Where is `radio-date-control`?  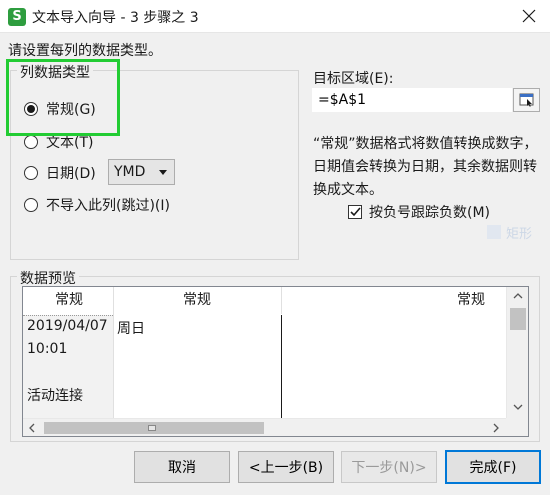 radio-date-control is located at coordinates (31, 173).